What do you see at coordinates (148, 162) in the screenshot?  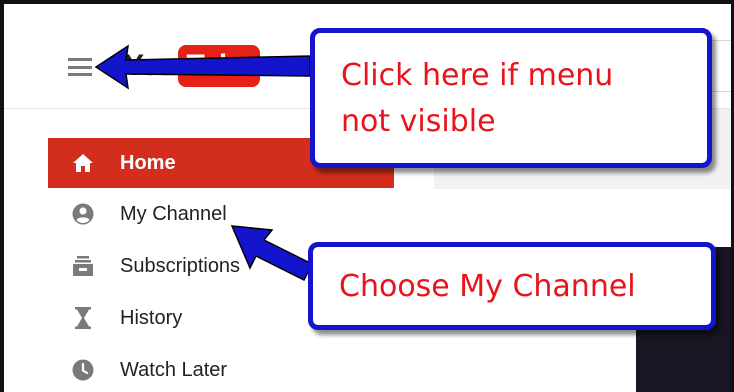 I see `sidebar-item-label: Home` at bounding box center [148, 162].